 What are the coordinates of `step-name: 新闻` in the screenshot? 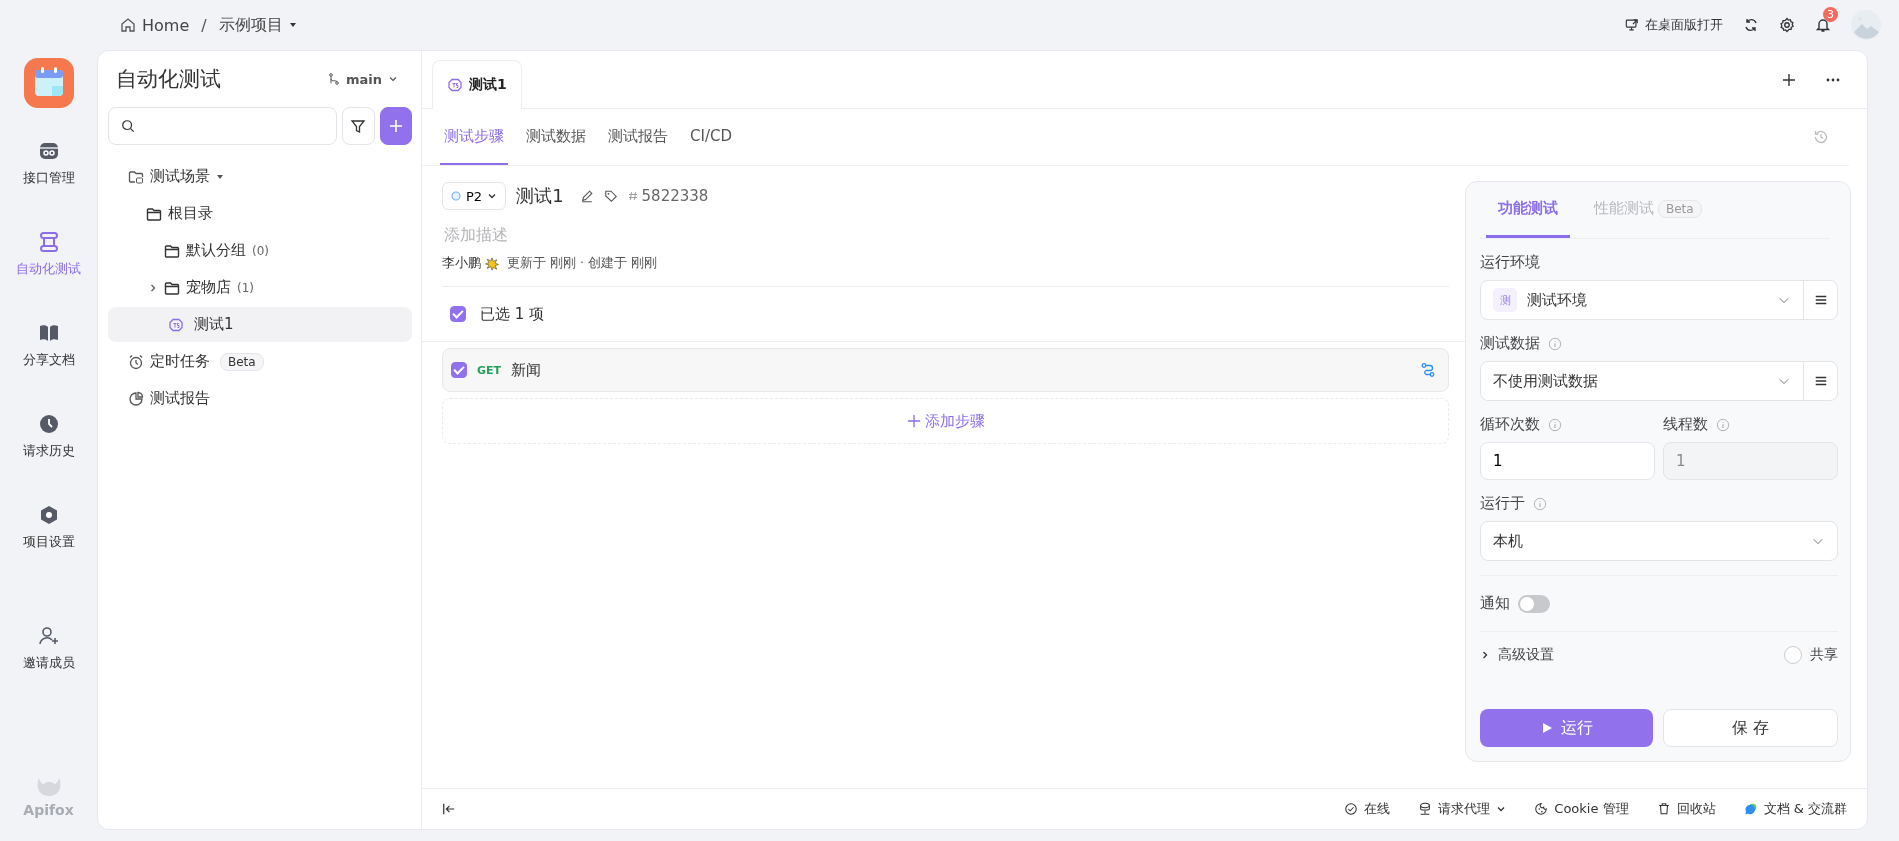 It's located at (526, 370).